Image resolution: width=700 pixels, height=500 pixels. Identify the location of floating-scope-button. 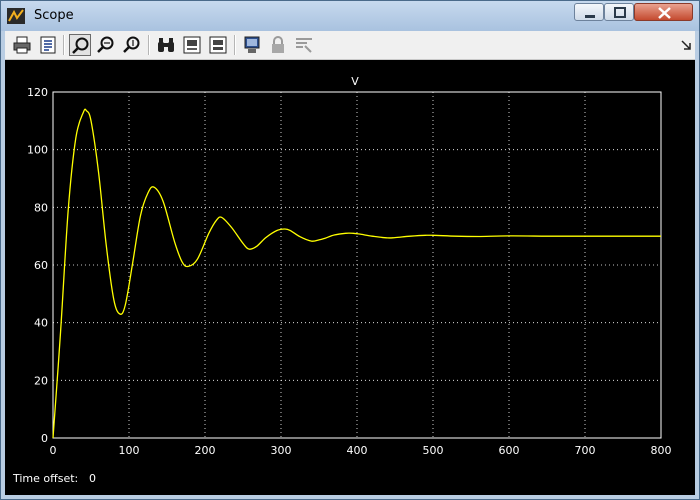
(252, 45).